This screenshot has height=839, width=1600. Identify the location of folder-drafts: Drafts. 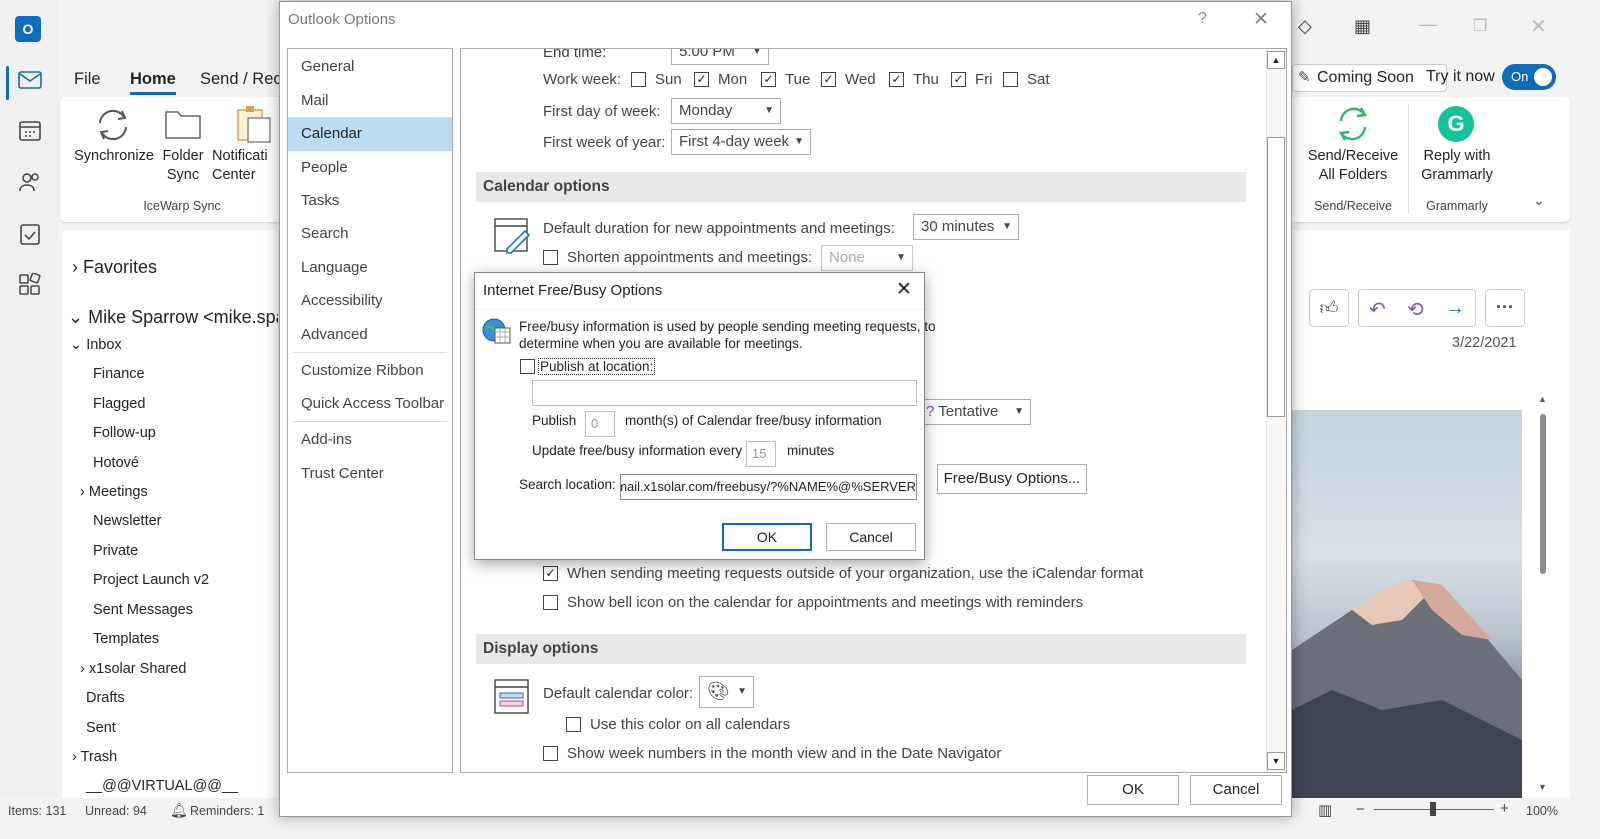
(105, 698).